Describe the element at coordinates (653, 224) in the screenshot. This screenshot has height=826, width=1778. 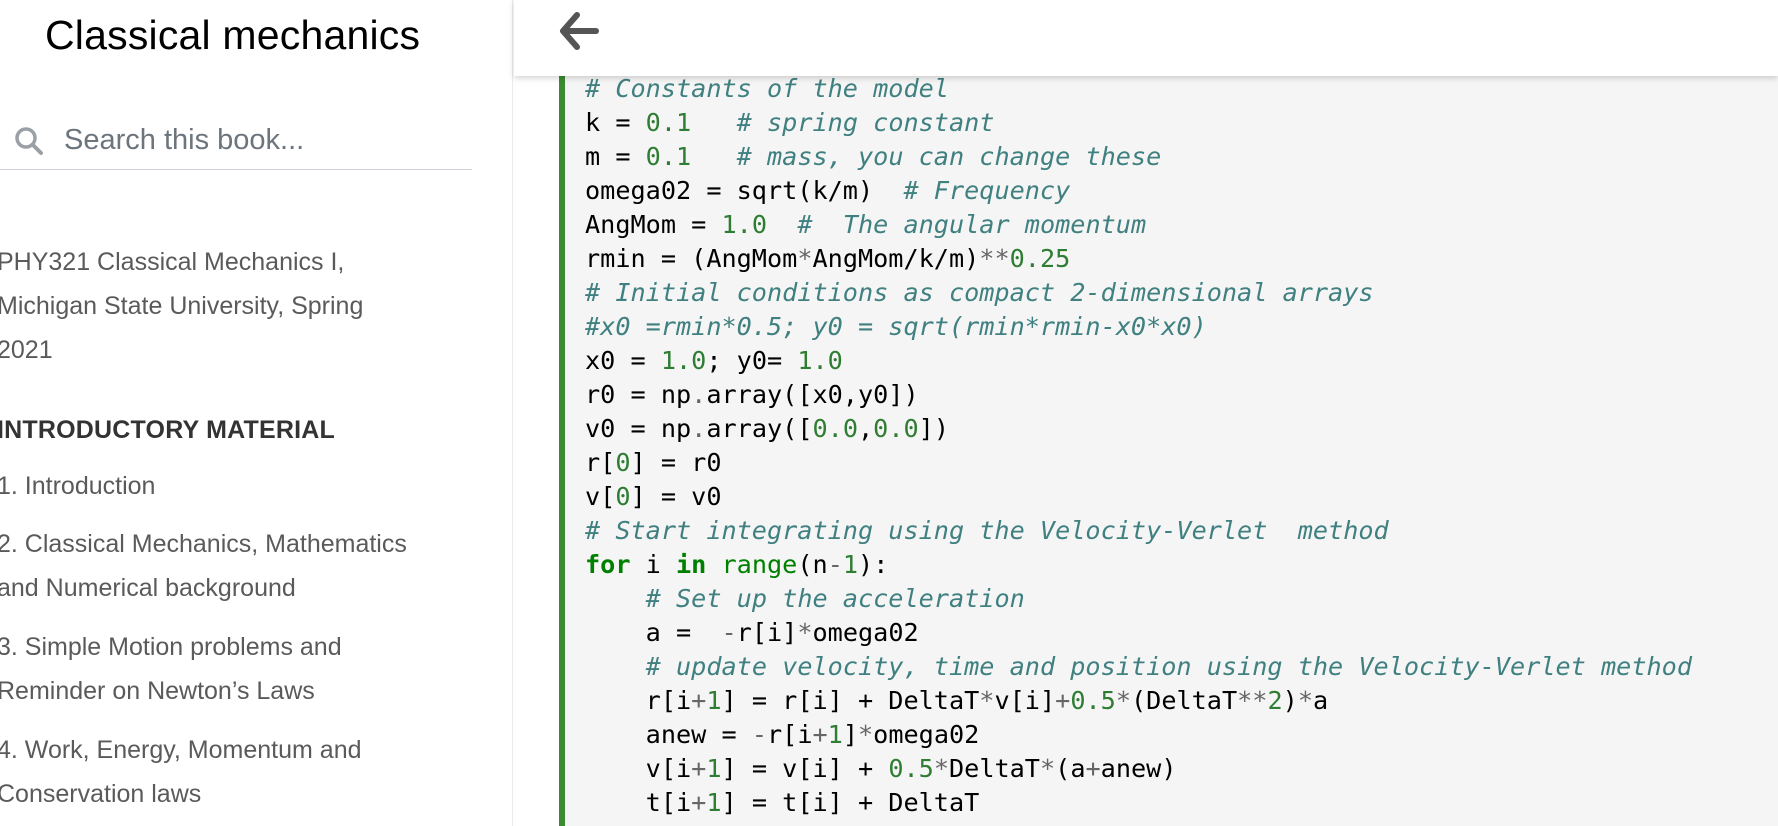
I see `code-token: AngMom =` at that location.